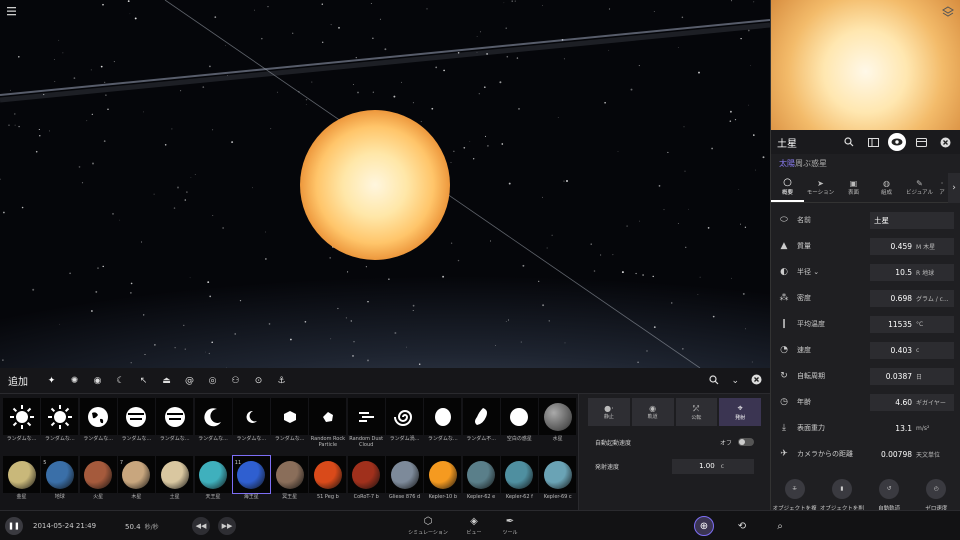 Image resolution: width=960 pixels, height=540 pixels. I want to click on fast-forward-icon: ▶▶, so click(227, 526).